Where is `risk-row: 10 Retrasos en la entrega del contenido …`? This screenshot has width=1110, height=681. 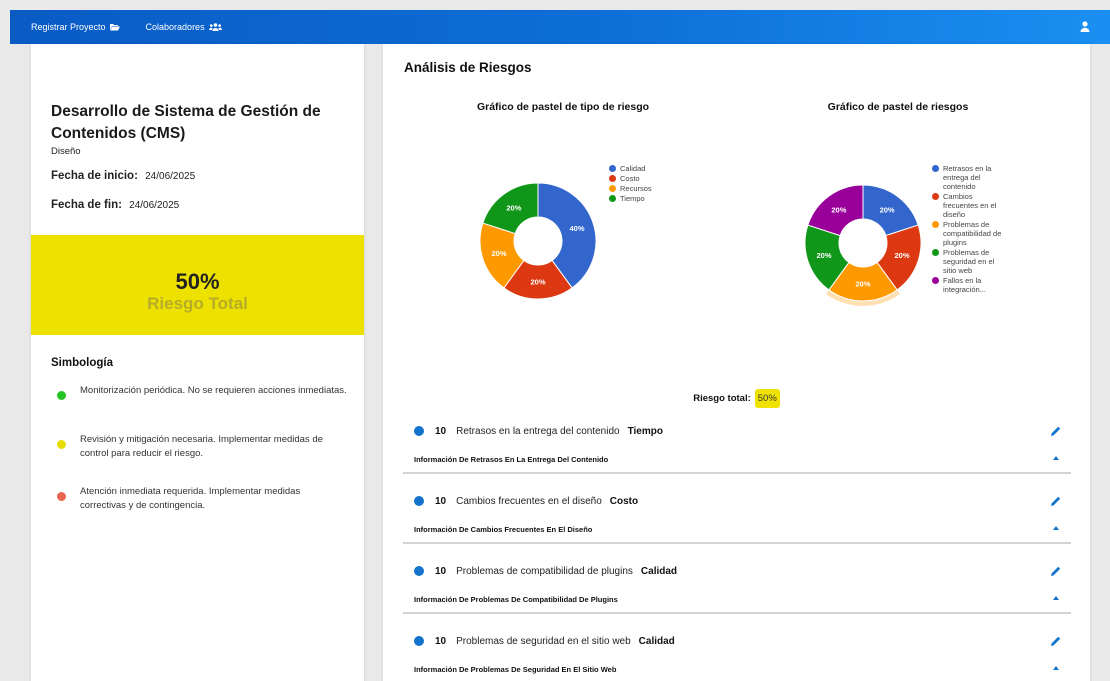
risk-row: 10 Retrasos en la entrega del contenido … is located at coordinates (737, 456).